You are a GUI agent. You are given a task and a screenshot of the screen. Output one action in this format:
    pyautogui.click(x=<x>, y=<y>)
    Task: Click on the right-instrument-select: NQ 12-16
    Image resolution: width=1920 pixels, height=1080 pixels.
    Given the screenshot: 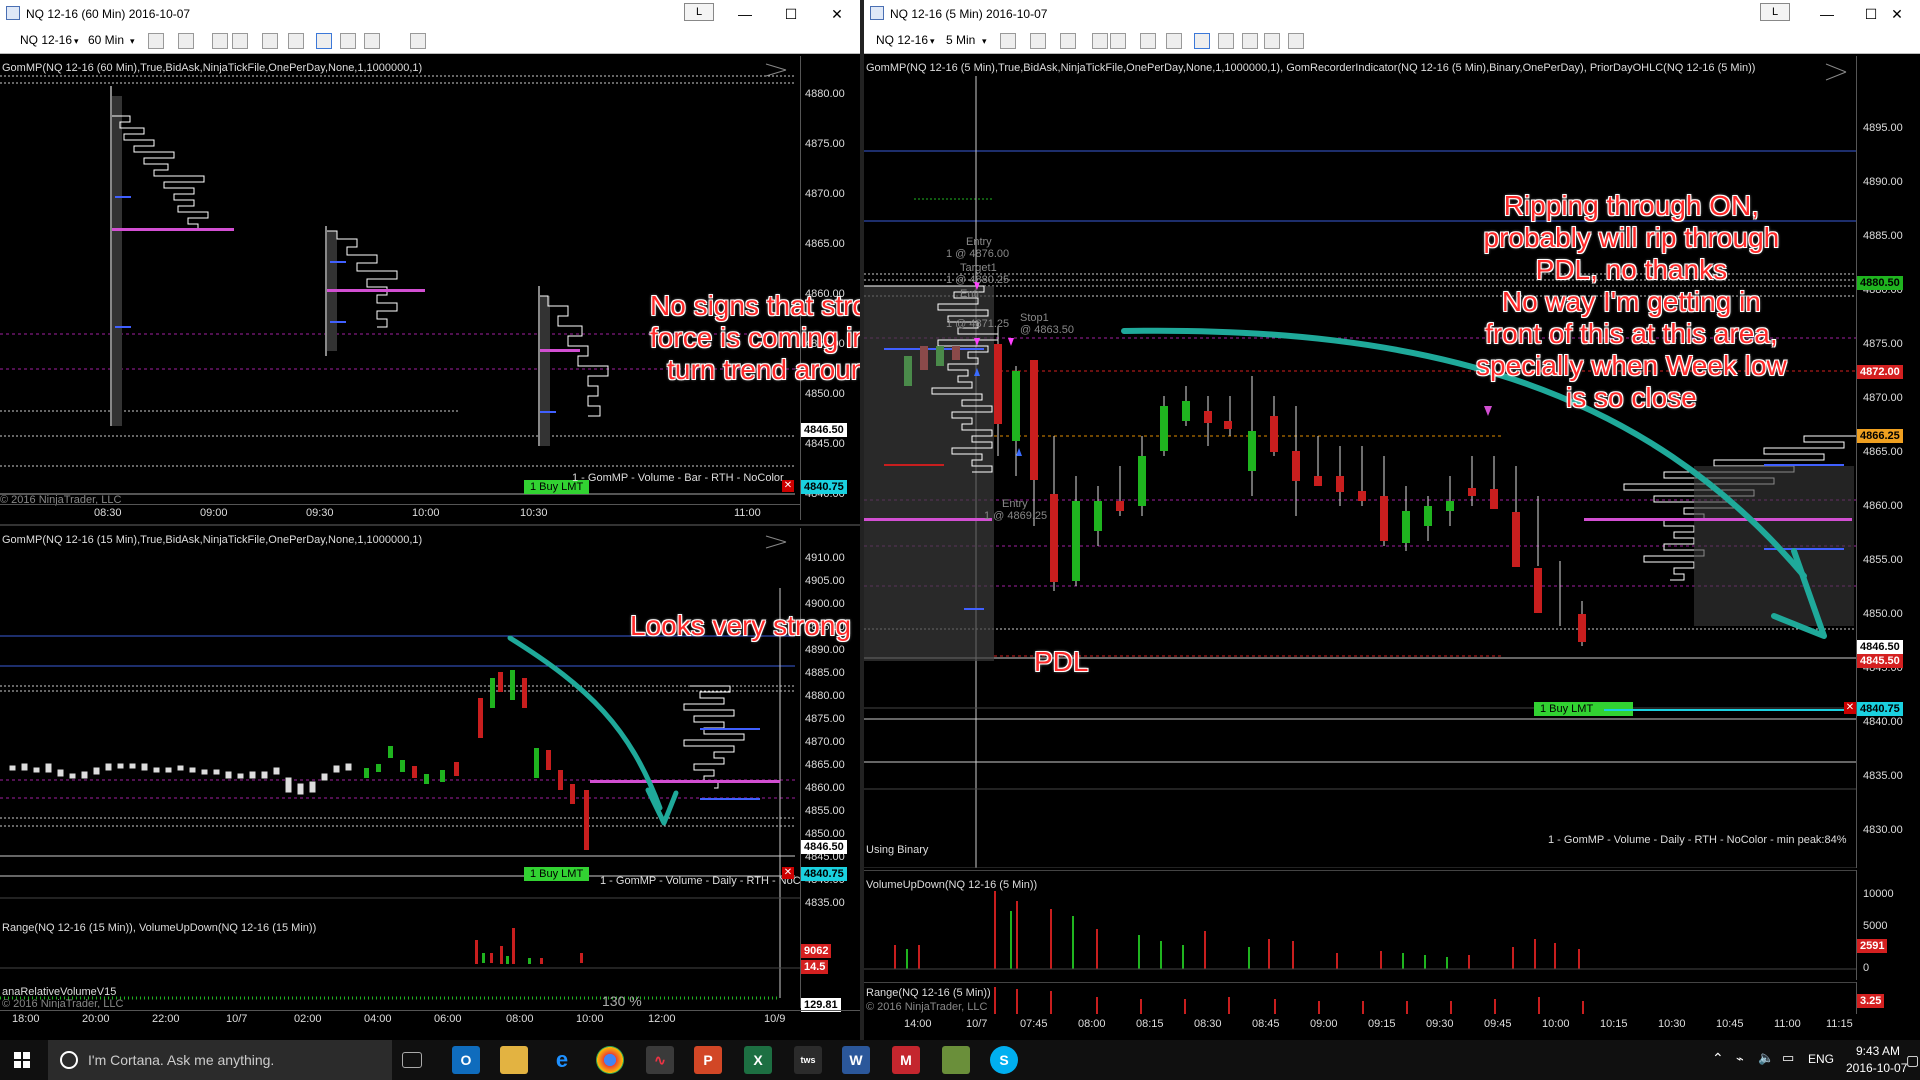 What is the action you would take?
    pyautogui.click(x=902, y=40)
    